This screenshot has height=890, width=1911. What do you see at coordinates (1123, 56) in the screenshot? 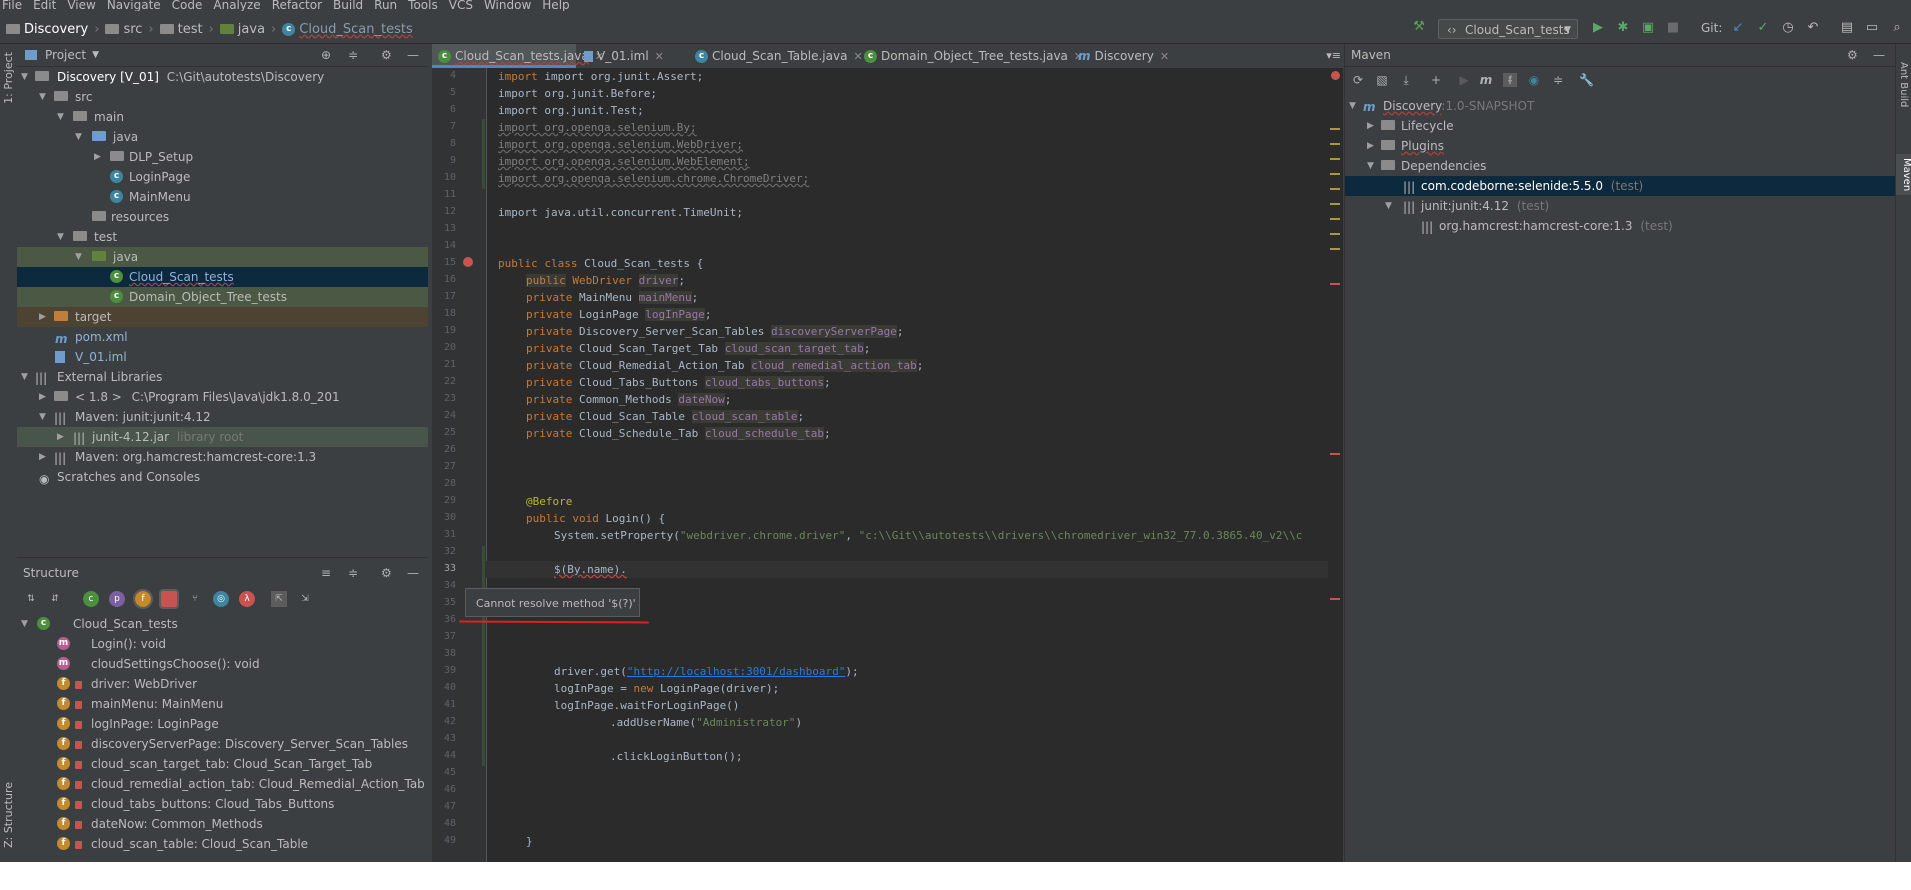
I see `tab-discovery-pom: m Discovery ✕` at bounding box center [1123, 56].